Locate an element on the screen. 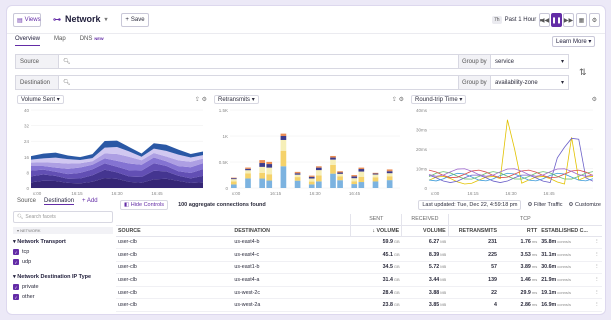  y-tick-label: 10ms is located at coordinates (422, 169).